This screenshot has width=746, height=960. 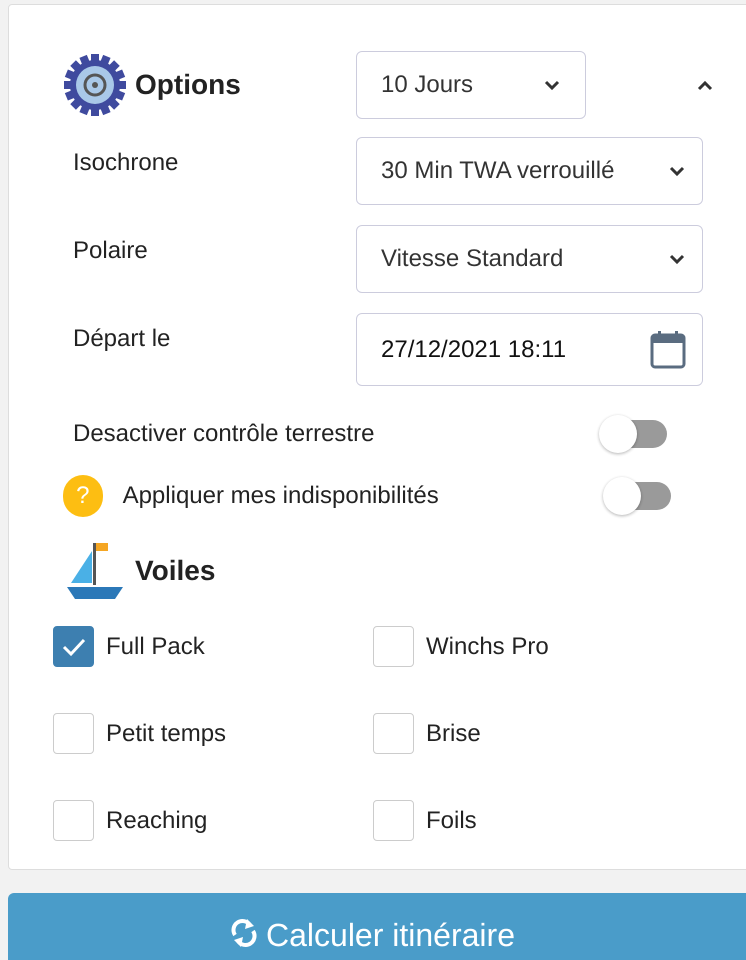 What do you see at coordinates (487, 647) in the screenshot?
I see `checkbox-label: Winchs Pro` at bounding box center [487, 647].